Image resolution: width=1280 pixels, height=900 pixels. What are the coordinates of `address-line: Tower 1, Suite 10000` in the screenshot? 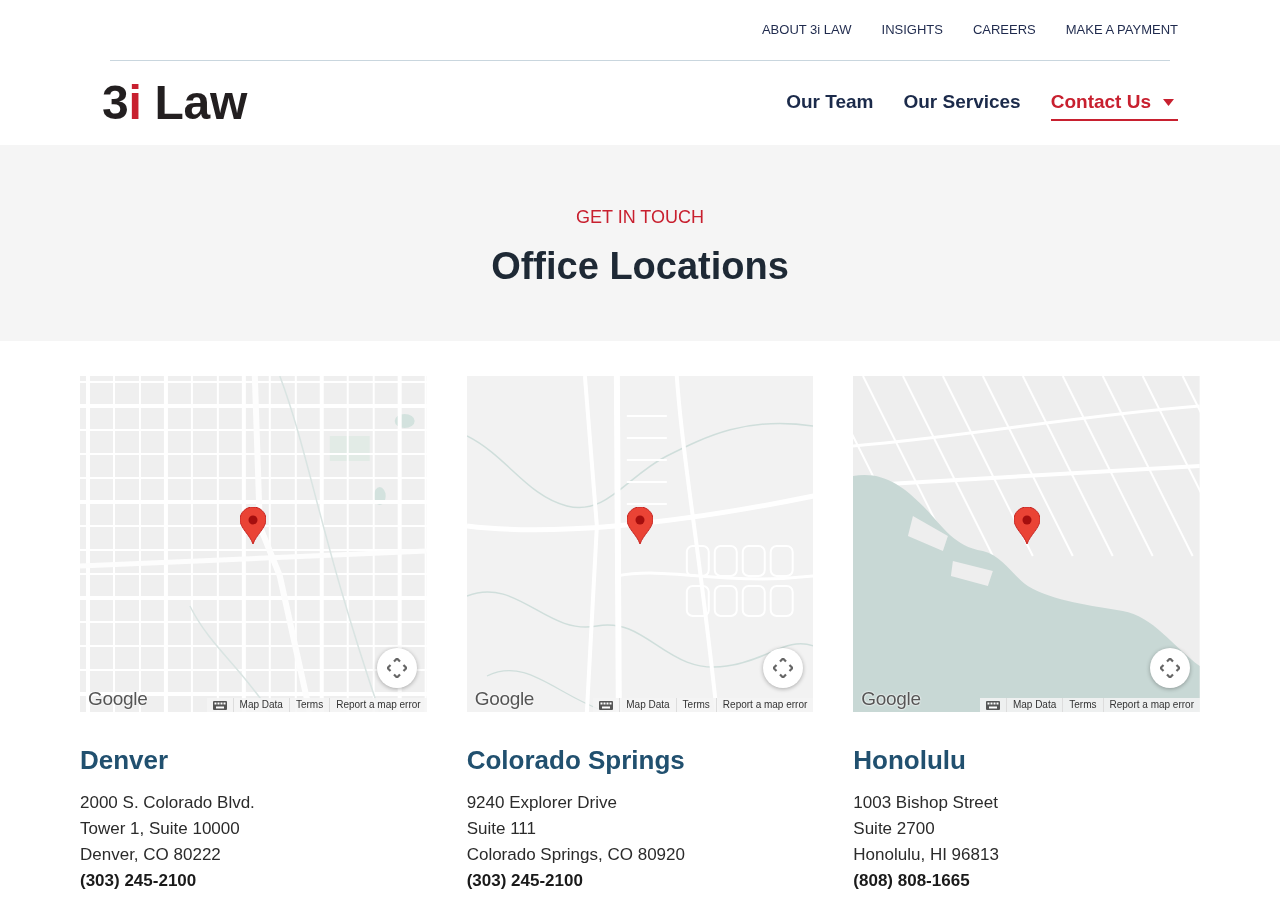 It's located at (160, 829).